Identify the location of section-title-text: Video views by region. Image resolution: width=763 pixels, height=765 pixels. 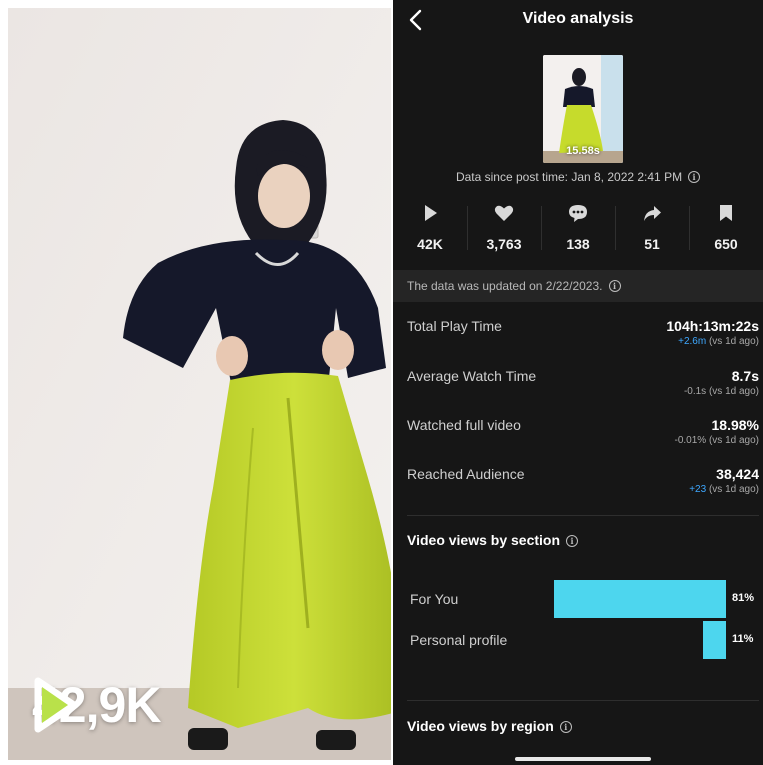
(480, 726).